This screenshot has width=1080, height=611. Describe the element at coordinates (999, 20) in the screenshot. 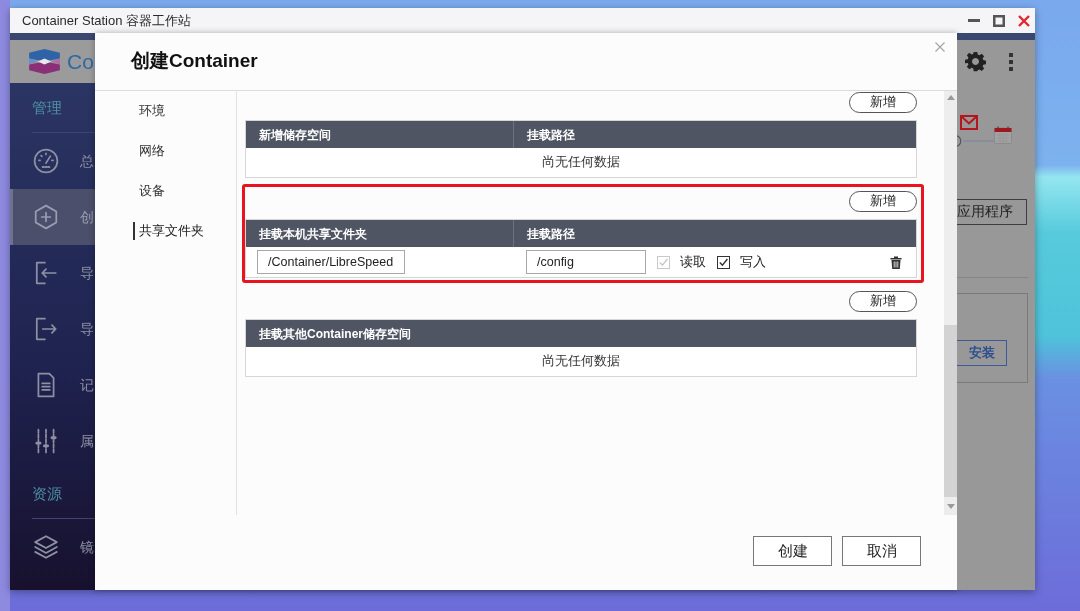

I see `maximize-icon` at that location.